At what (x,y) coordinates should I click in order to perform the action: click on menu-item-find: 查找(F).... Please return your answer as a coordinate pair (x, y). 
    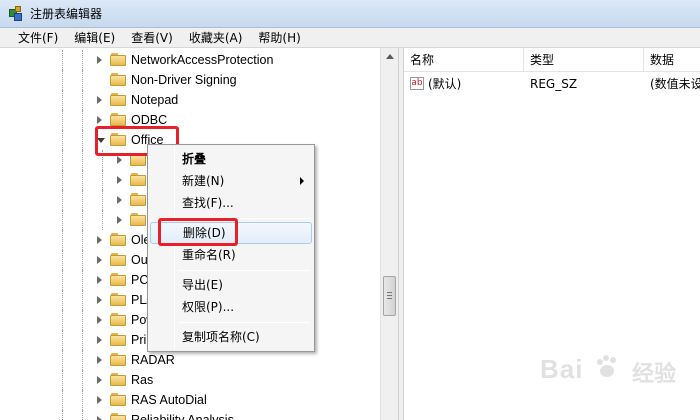
    Looking at the image, I should click on (231, 203).